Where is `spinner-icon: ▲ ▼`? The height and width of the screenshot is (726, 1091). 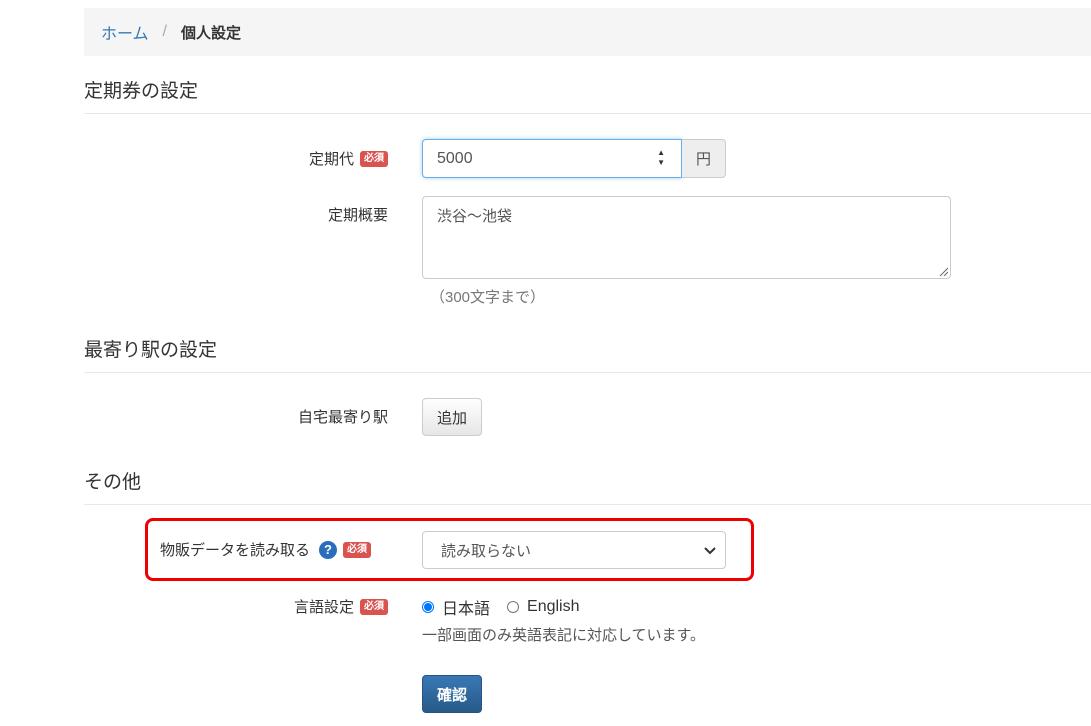 spinner-icon: ▲ ▼ is located at coordinates (661, 158).